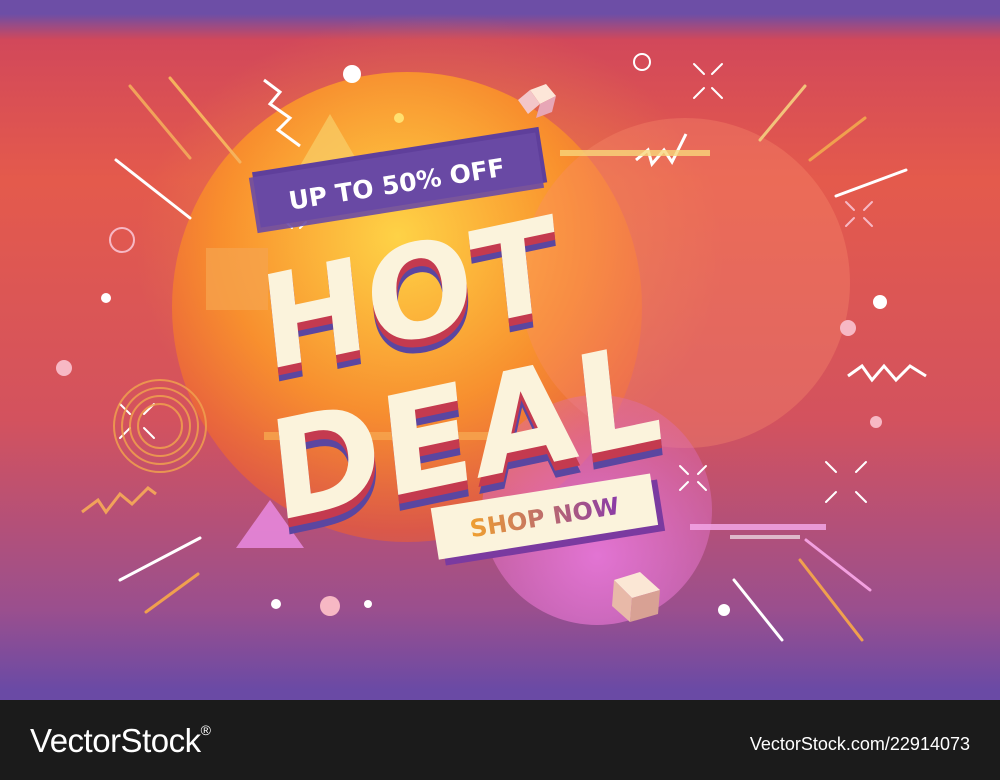 This screenshot has height=780, width=1000. I want to click on watermark-footer: VectorStock® VectorStock.com/22914073, so click(500, 740).